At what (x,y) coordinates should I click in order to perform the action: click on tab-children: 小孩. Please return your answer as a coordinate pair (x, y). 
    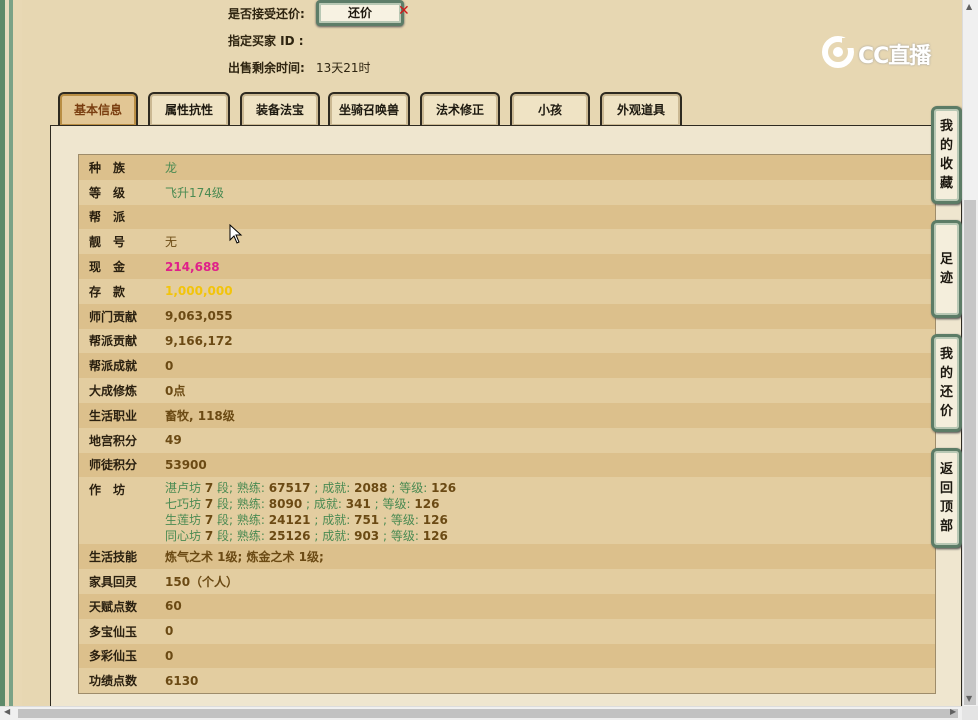
    Looking at the image, I should click on (550, 109).